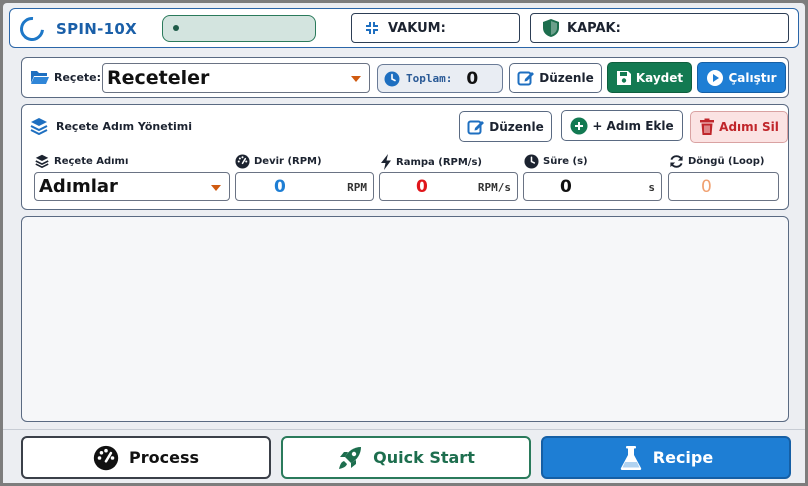 This screenshot has height=486, width=808. I want to click on nav-recipe-button: Recipe, so click(666, 457).